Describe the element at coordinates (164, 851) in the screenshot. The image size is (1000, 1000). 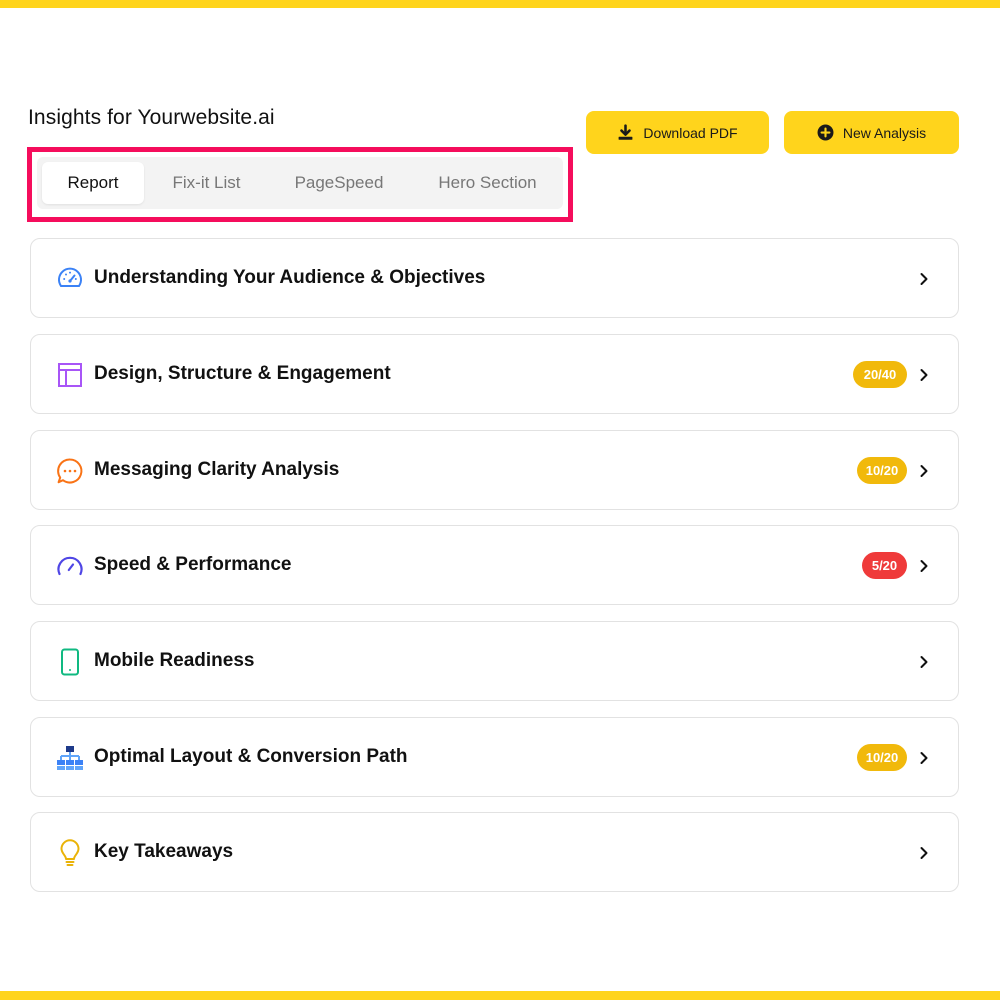
I see `section-label: Key Takeaways` at that location.